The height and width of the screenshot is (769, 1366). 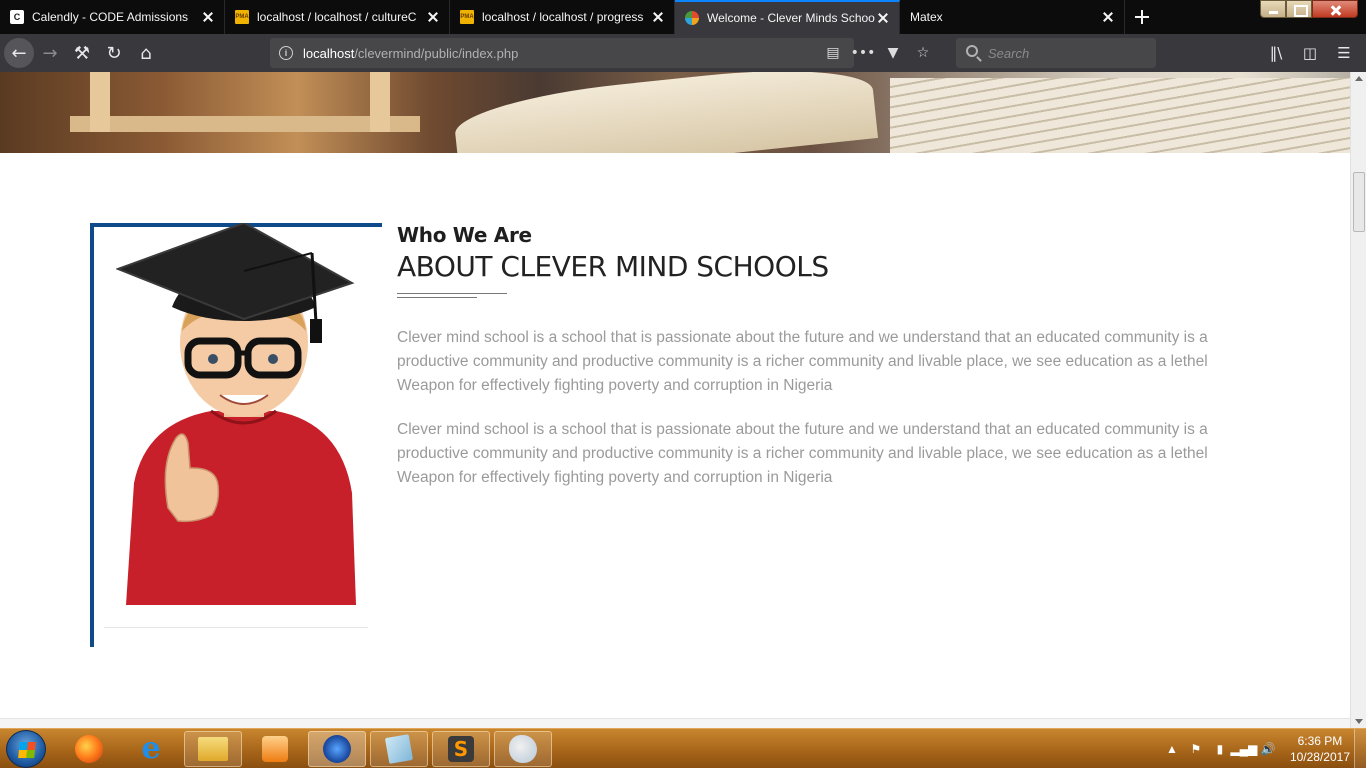 What do you see at coordinates (1344, 53) in the screenshot?
I see `hamburger-menu-icon: ☰` at bounding box center [1344, 53].